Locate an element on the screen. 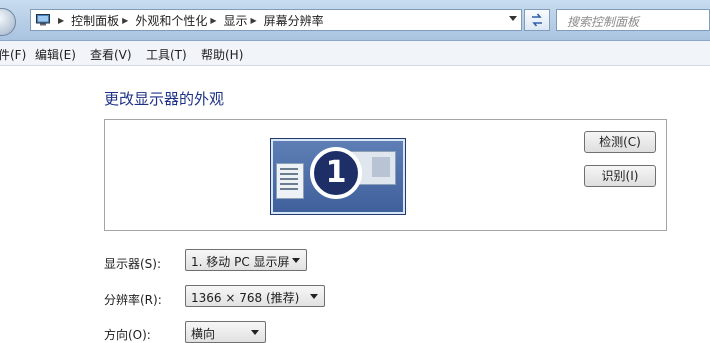  breadcrumb-screen-resolution: 屏幕分辨率 is located at coordinates (294, 20).